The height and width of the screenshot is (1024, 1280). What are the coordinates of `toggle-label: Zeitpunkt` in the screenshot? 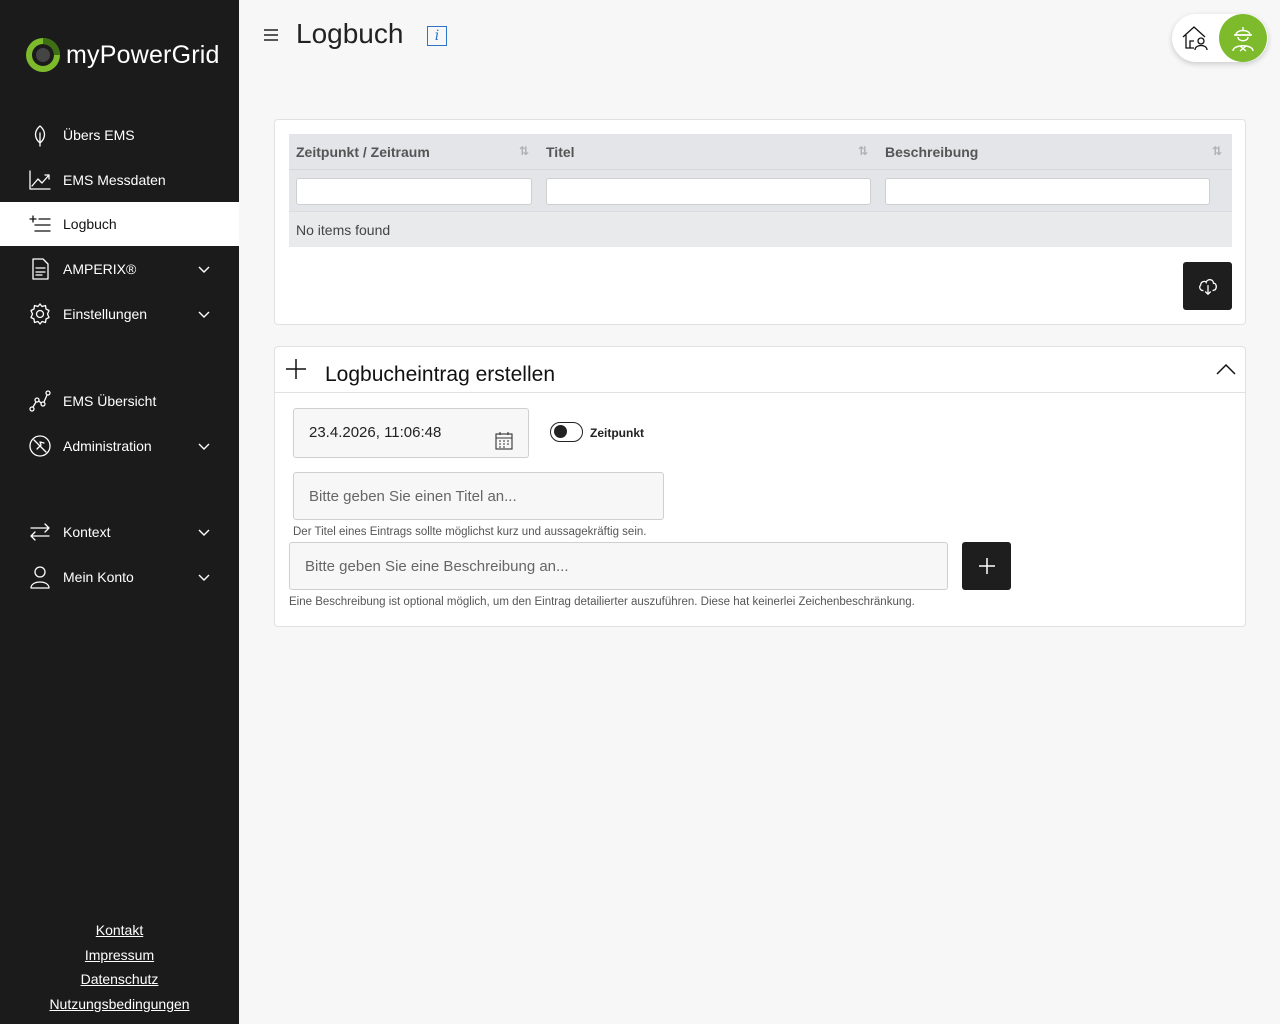 It's located at (617, 433).